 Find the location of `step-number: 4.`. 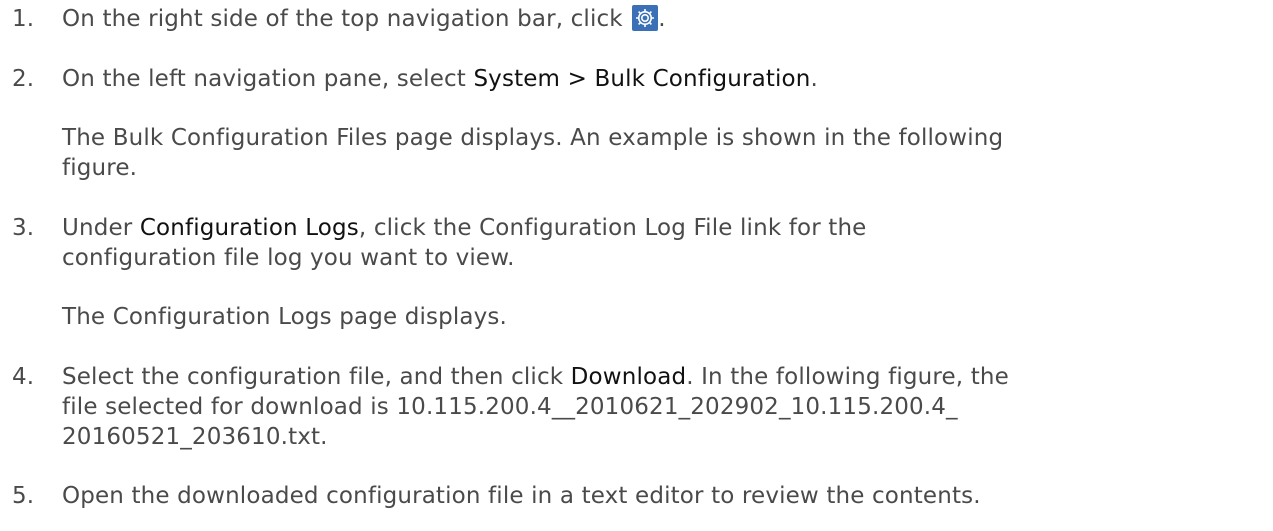

step-number: 4. is located at coordinates (23, 377).